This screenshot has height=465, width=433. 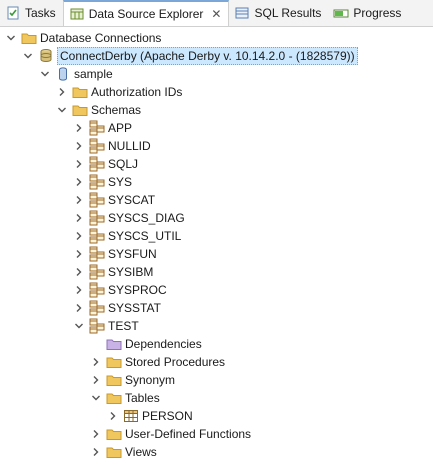 What do you see at coordinates (142, 398) in the screenshot?
I see `tree-item-label: Tables` at bounding box center [142, 398].